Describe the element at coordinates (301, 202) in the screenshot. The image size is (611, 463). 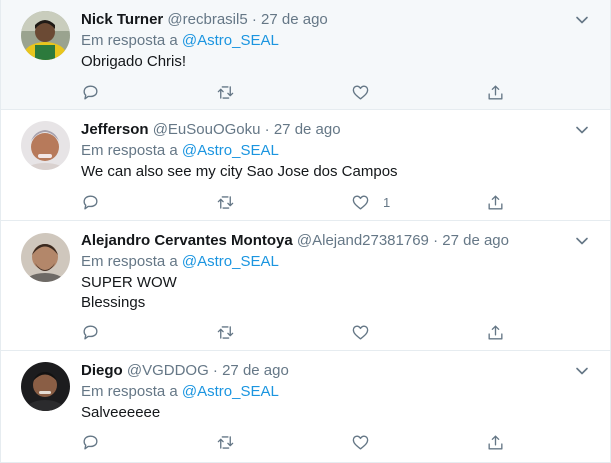
I see `tweet-actions: 1` at that location.